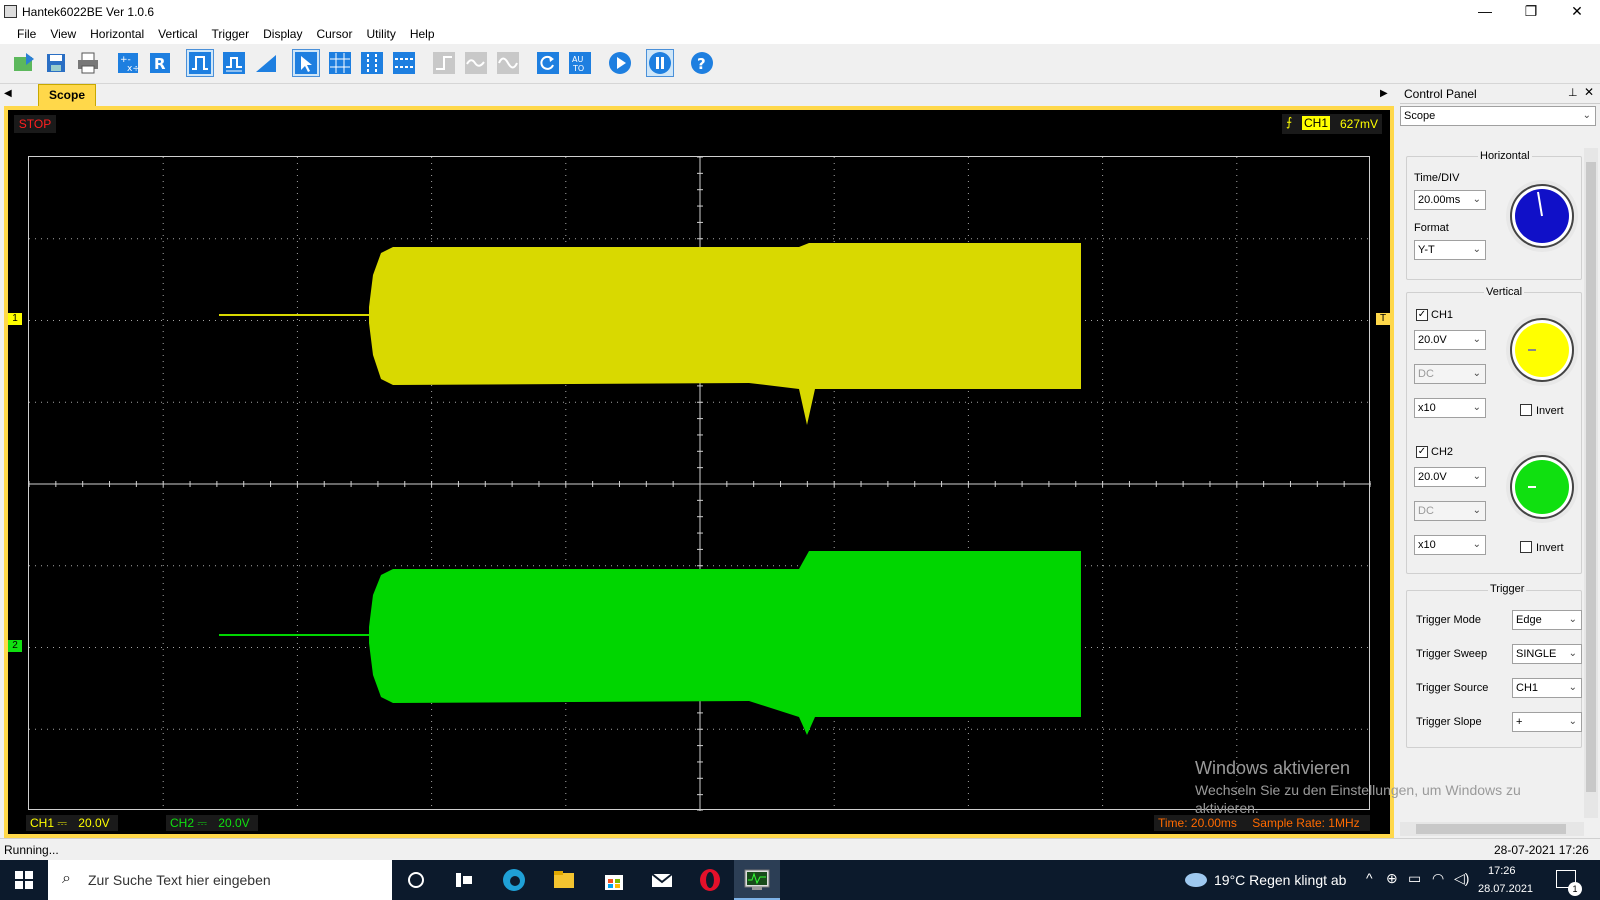 The image size is (1600, 900). What do you see at coordinates (1438, 878) in the screenshot?
I see `wifi-icon: ◠` at bounding box center [1438, 878].